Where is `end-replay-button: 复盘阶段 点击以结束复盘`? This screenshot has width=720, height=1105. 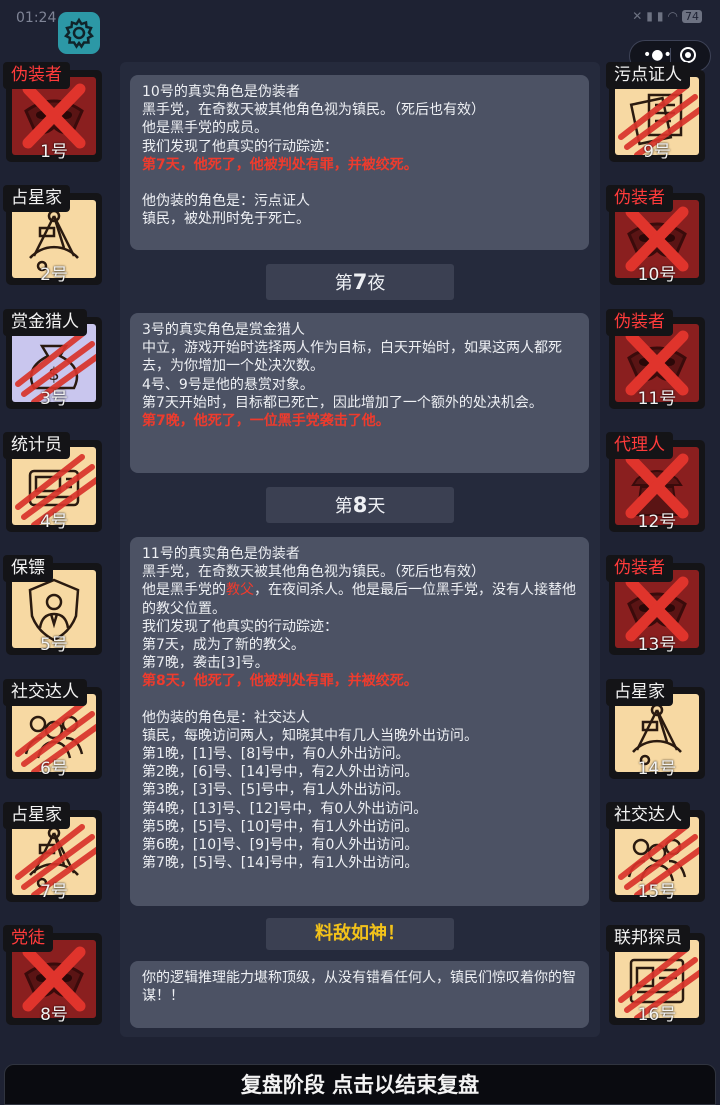 end-replay-button: 复盘阶段 点击以结束复盘 is located at coordinates (360, 1084).